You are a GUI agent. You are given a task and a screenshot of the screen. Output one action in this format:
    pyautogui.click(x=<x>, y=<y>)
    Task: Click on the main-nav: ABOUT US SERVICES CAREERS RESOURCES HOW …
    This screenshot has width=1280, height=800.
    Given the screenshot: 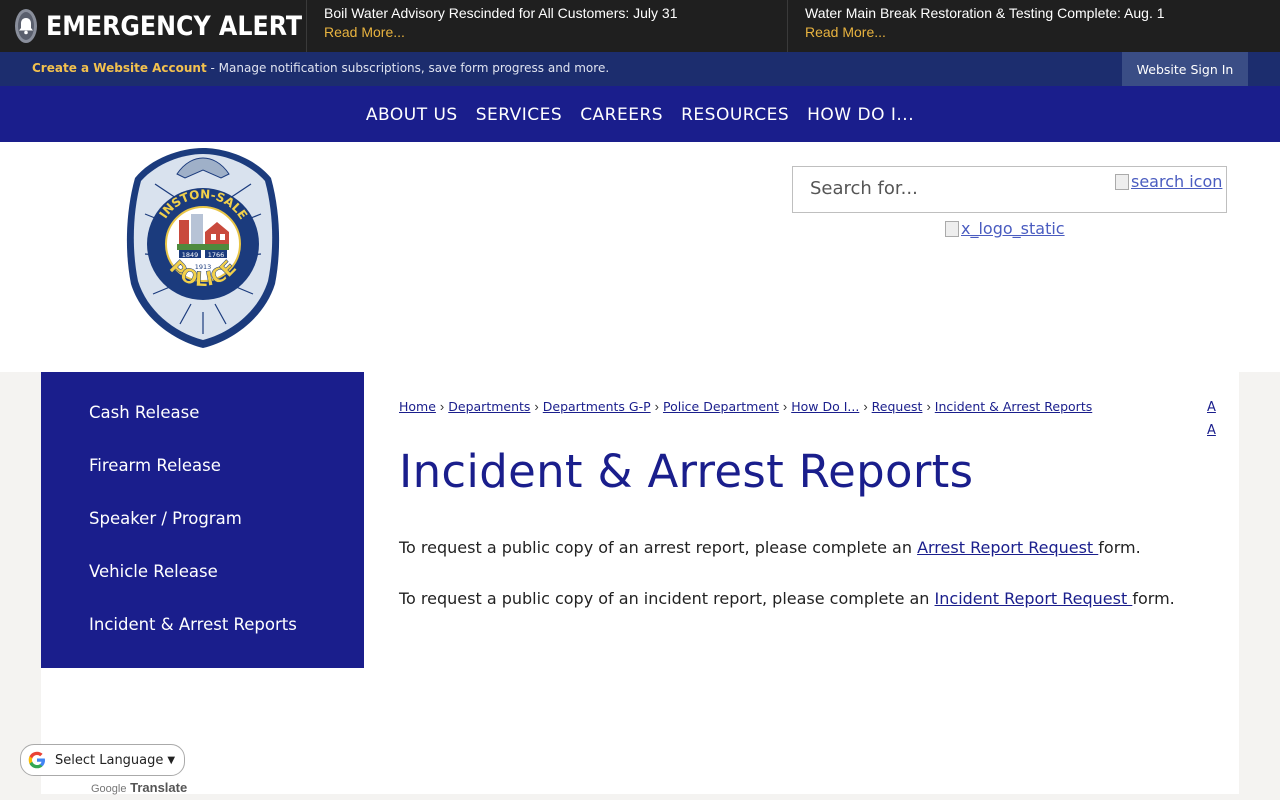 What is the action you would take?
    pyautogui.click(x=640, y=114)
    